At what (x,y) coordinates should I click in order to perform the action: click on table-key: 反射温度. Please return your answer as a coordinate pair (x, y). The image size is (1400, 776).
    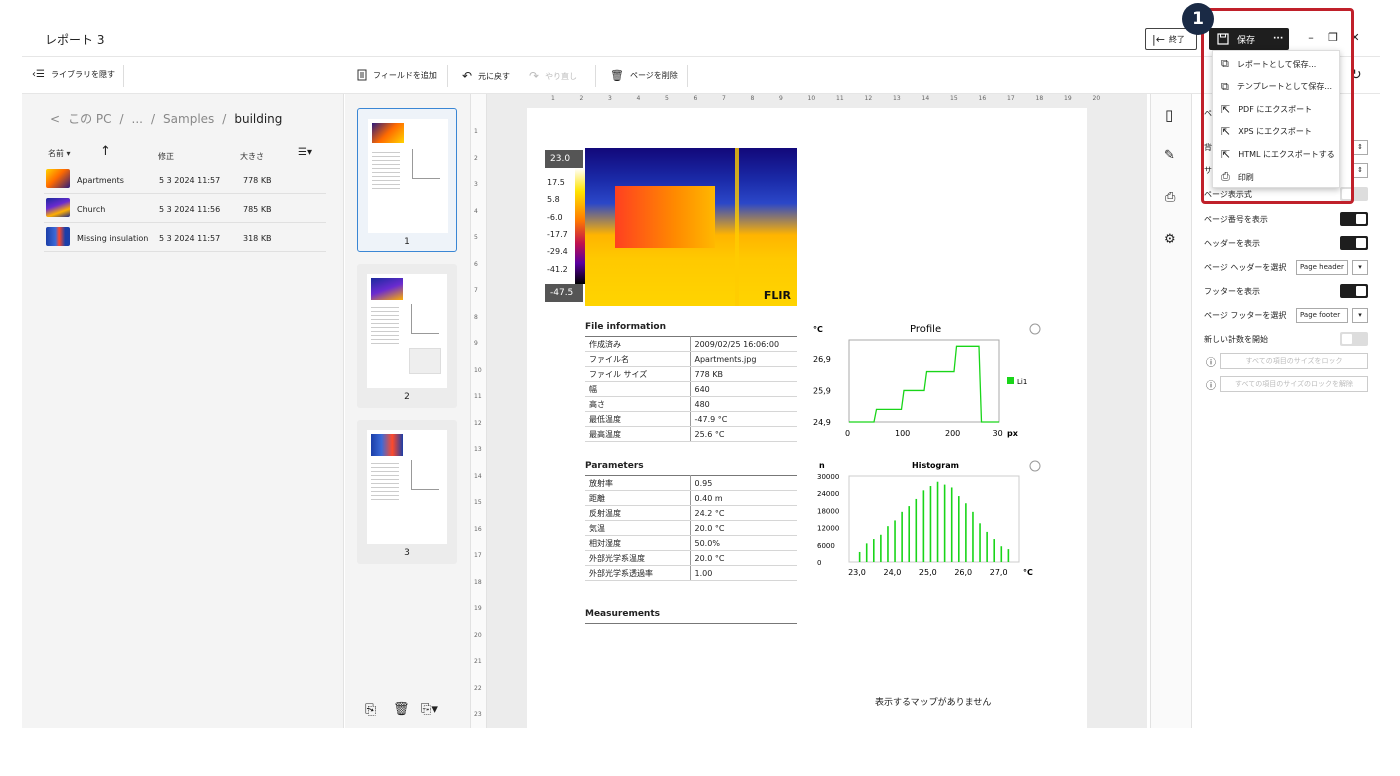
    Looking at the image, I should click on (638, 513).